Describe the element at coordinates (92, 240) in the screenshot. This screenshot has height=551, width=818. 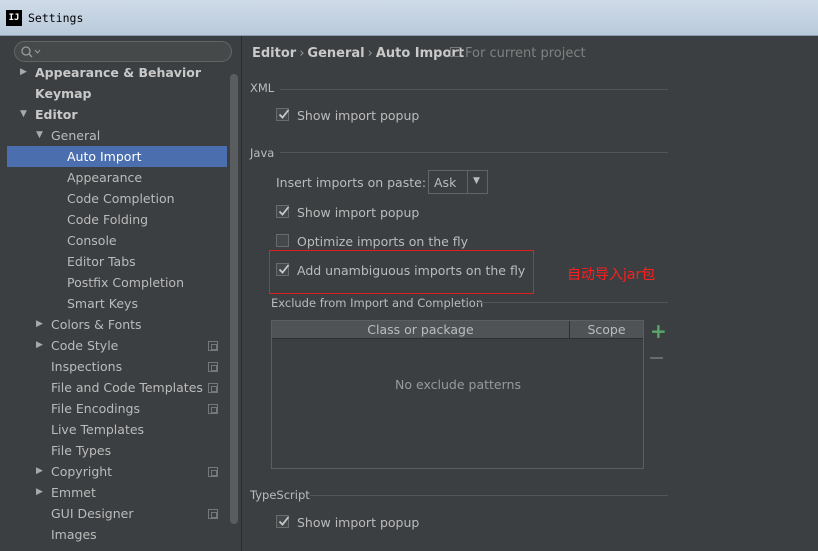
I see `tree-item-label: Console` at that location.